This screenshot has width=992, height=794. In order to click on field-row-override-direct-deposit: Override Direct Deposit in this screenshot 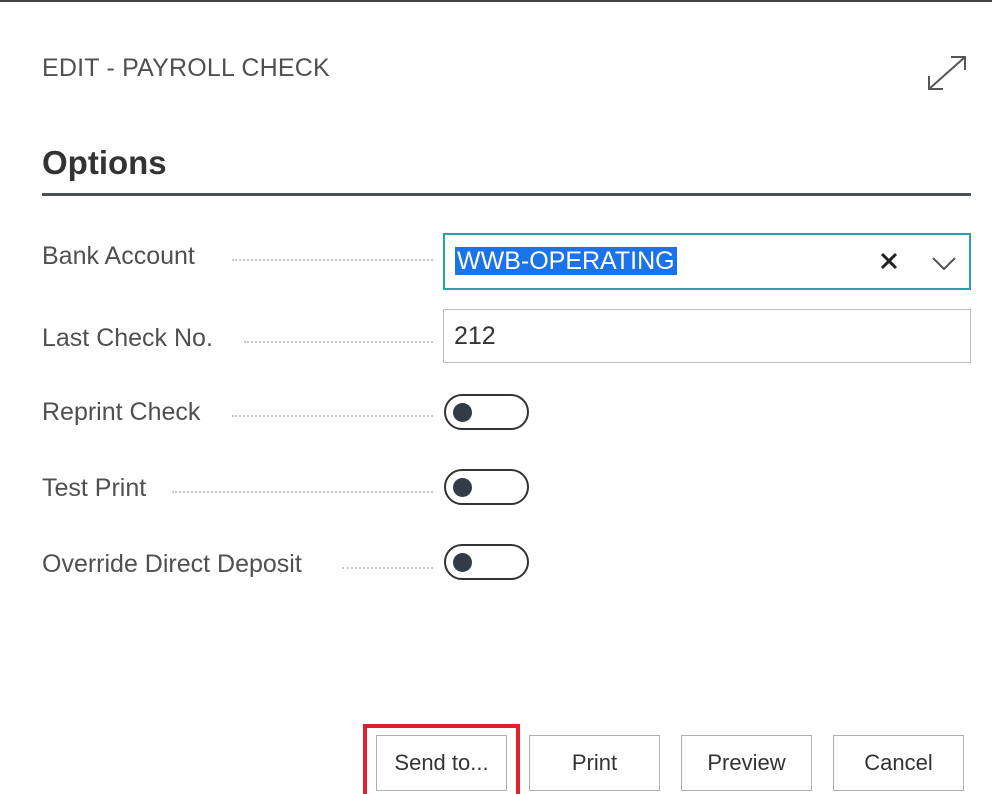, I will do `click(506, 562)`.